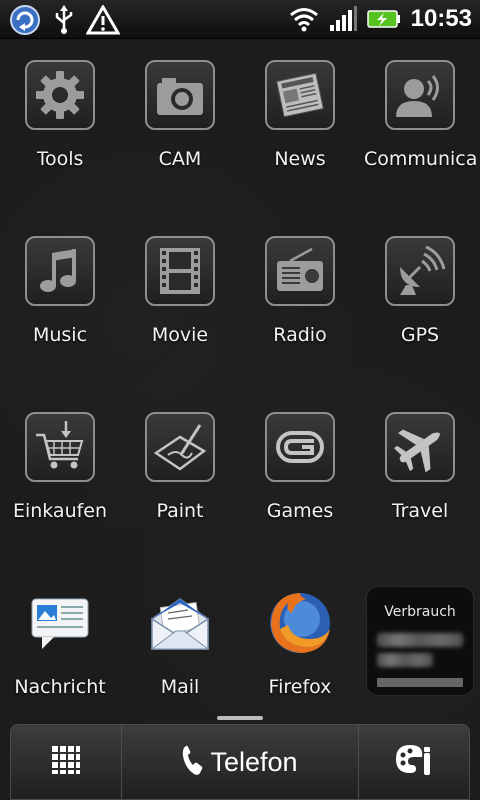 The height and width of the screenshot is (800, 480). I want to click on newspaper-icon, so click(300, 95).